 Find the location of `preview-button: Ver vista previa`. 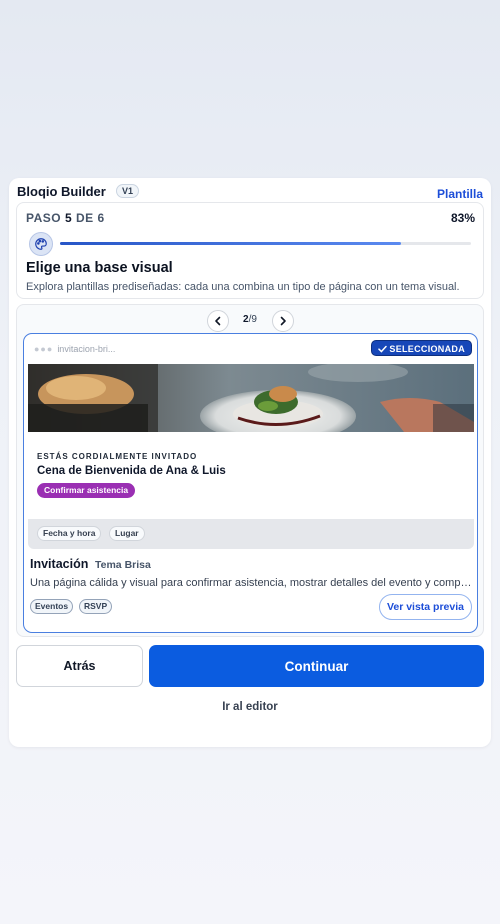

preview-button: Ver vista previa is located at coordinates (425, 607).